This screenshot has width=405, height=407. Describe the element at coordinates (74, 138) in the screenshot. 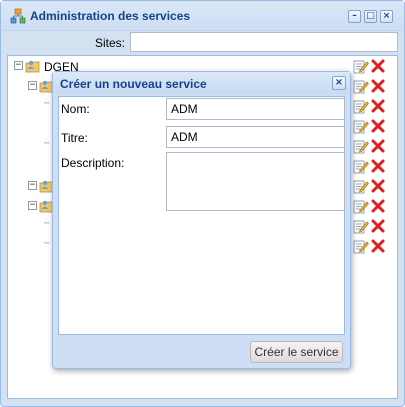

I see `titre-label: Titre:` at that location.